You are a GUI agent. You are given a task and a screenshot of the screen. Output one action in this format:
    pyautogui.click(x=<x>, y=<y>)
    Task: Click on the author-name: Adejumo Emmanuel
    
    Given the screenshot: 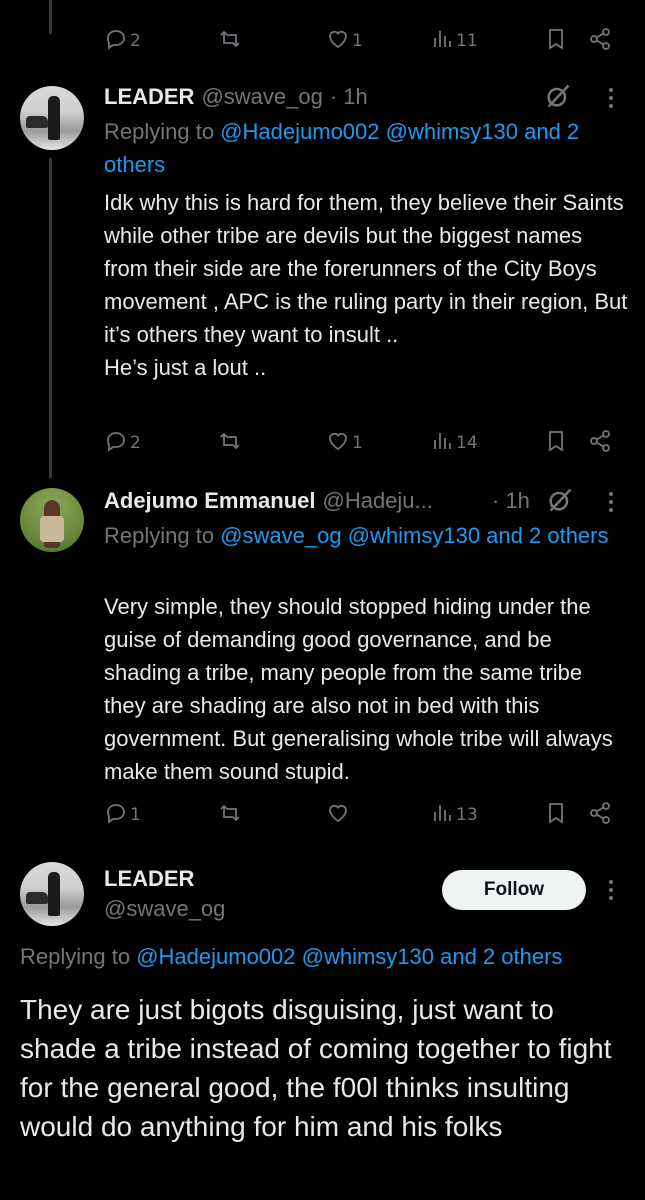 What is the action you would take?
    pyautogui.click(x=209, y=500)
    